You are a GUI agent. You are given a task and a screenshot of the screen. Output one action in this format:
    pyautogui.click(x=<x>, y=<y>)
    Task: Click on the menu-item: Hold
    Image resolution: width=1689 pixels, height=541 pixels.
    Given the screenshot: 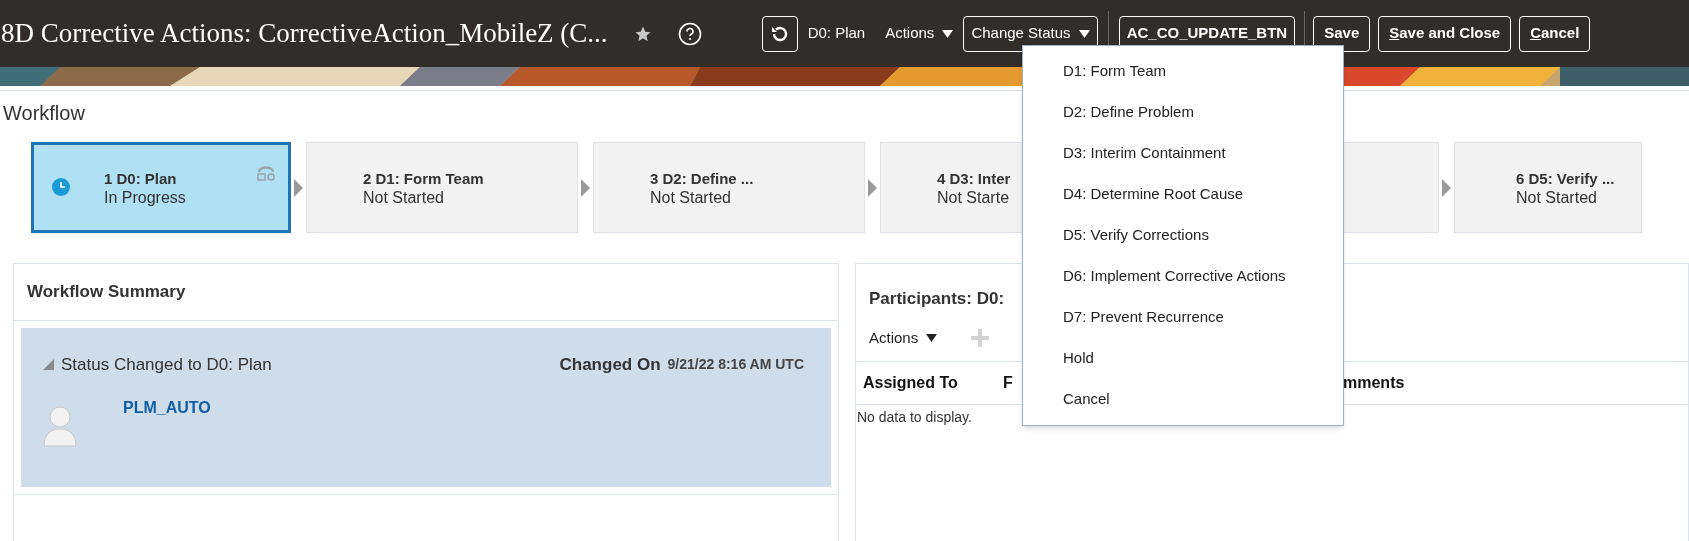 What is the action you would take?
    pyautogui.click(x=1183, y=358)
    